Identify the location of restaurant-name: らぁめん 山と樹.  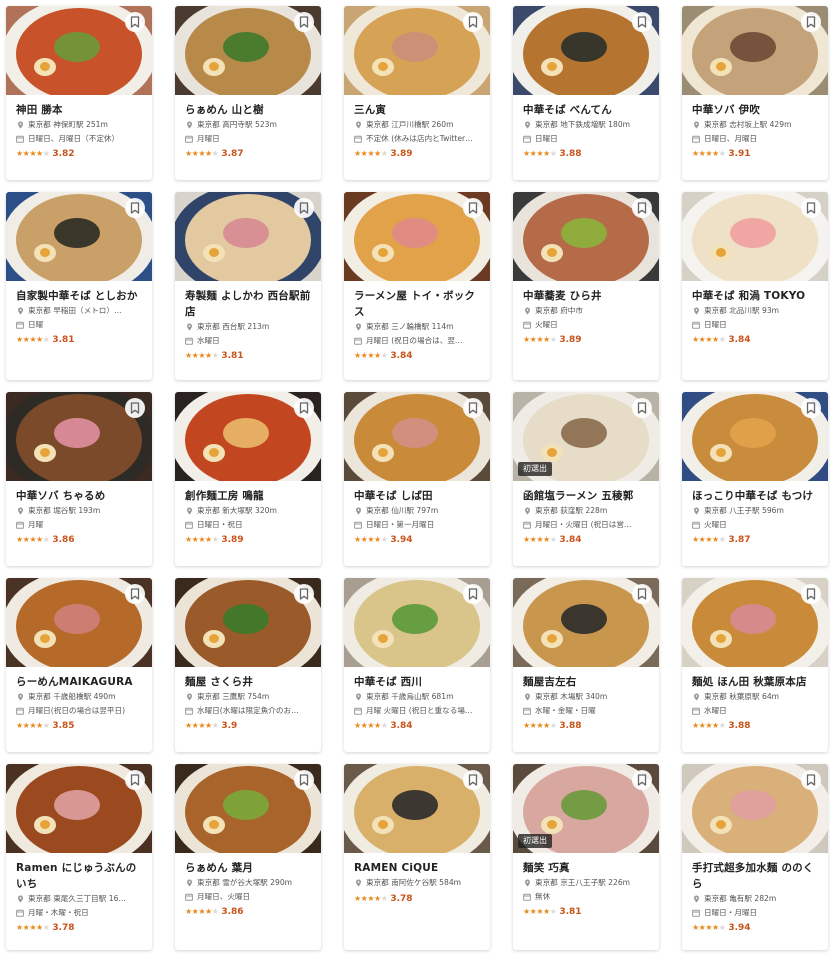
(249, 110).